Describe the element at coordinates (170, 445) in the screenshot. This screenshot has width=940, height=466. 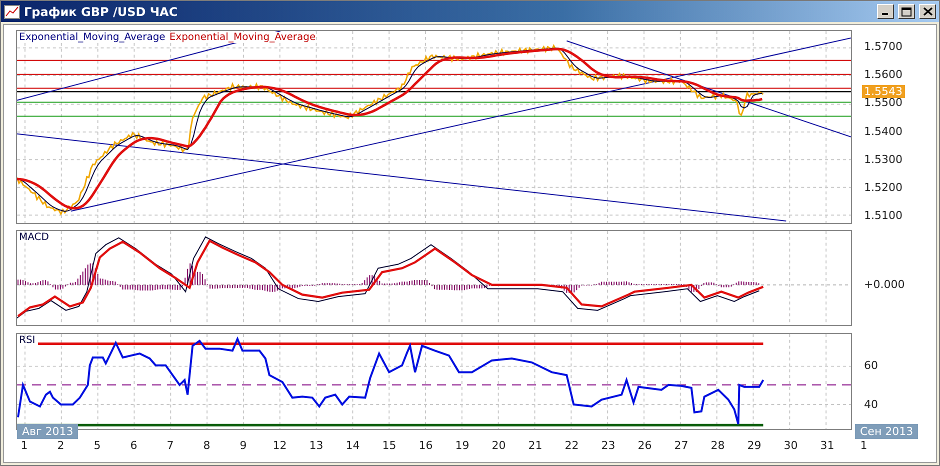
I see `axis-label: 7` at that location.